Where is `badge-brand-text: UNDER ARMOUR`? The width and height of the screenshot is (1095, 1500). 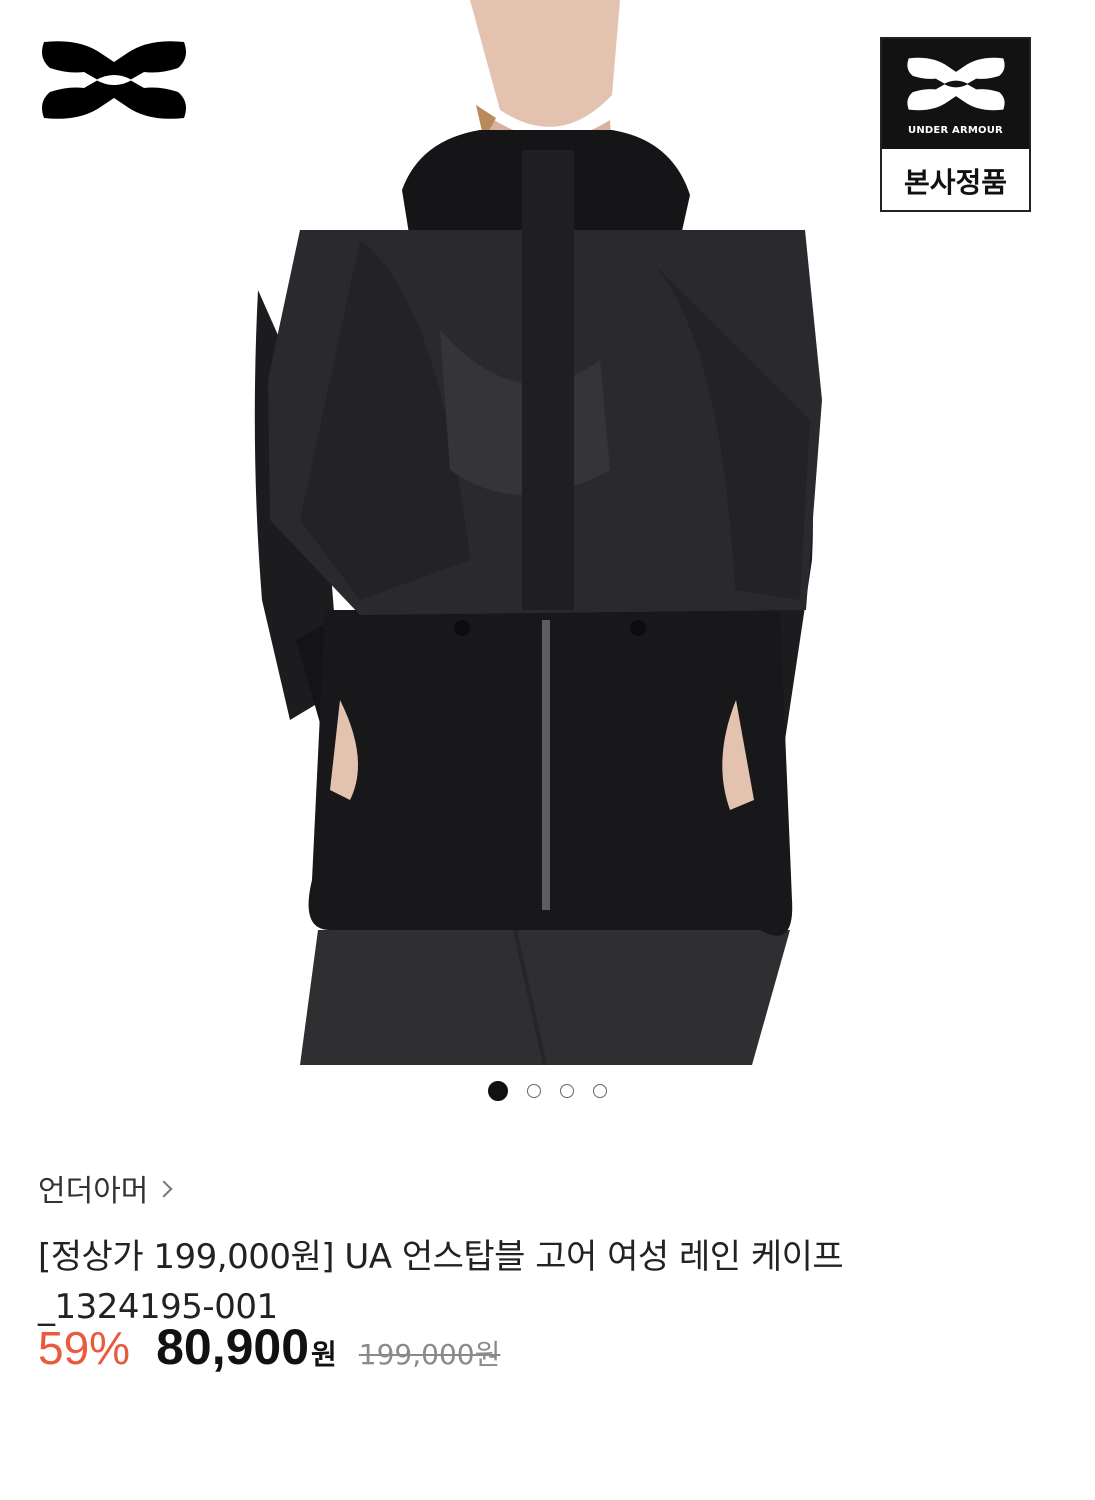 badge-brand-text: UNDER ARMOUR is located at coordinates (955, 130).